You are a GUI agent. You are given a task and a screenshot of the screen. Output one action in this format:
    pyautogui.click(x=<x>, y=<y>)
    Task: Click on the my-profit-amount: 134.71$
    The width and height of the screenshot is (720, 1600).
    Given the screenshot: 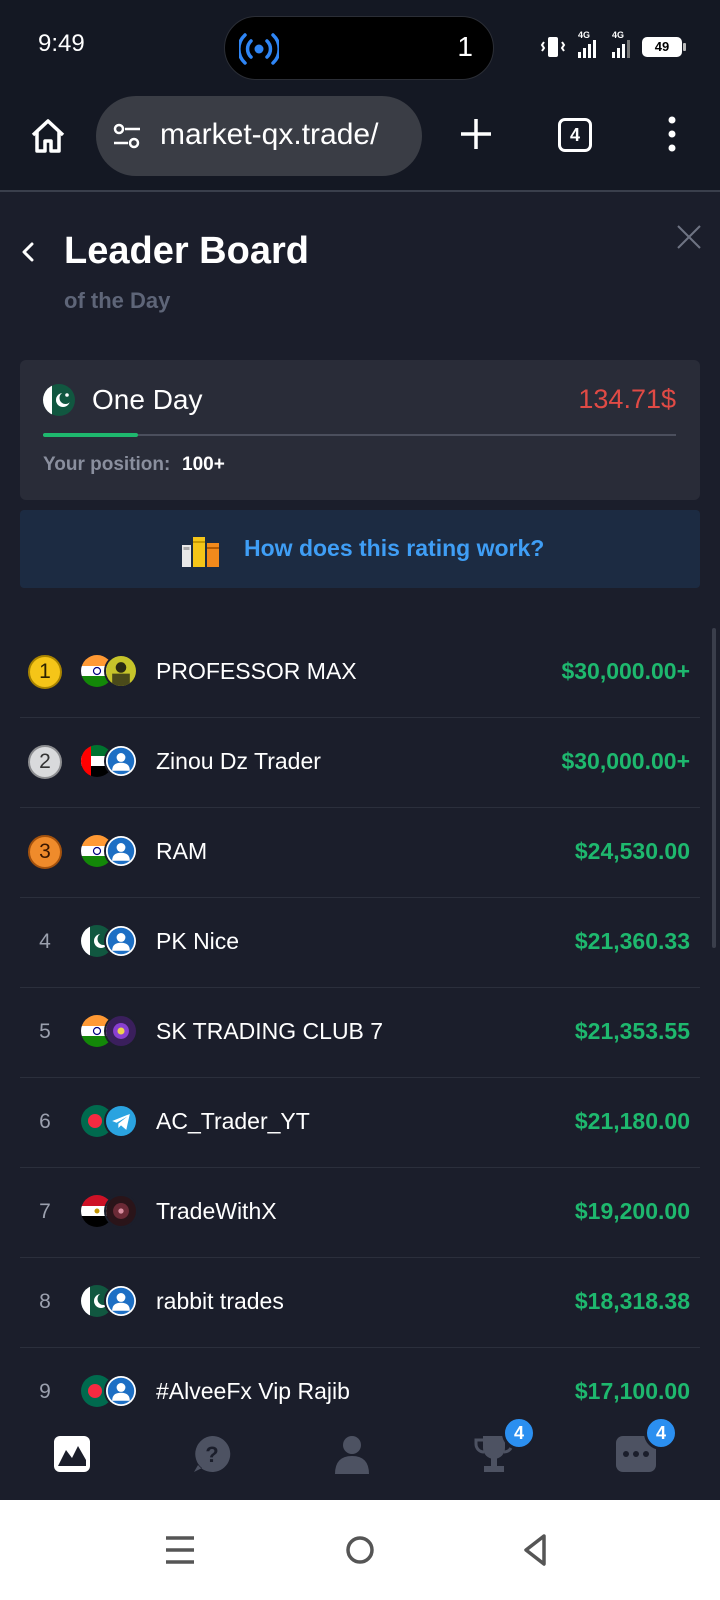 What is the action you would take?
    pyautogui.click(x=627, y=399)
    